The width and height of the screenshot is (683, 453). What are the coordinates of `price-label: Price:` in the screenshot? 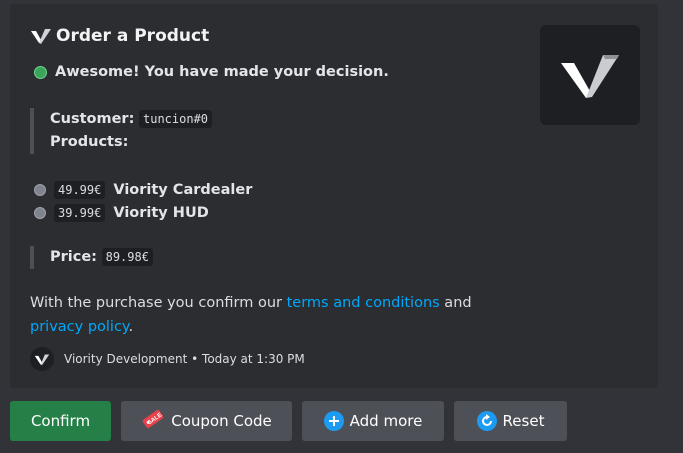 It's located at (73, 257).